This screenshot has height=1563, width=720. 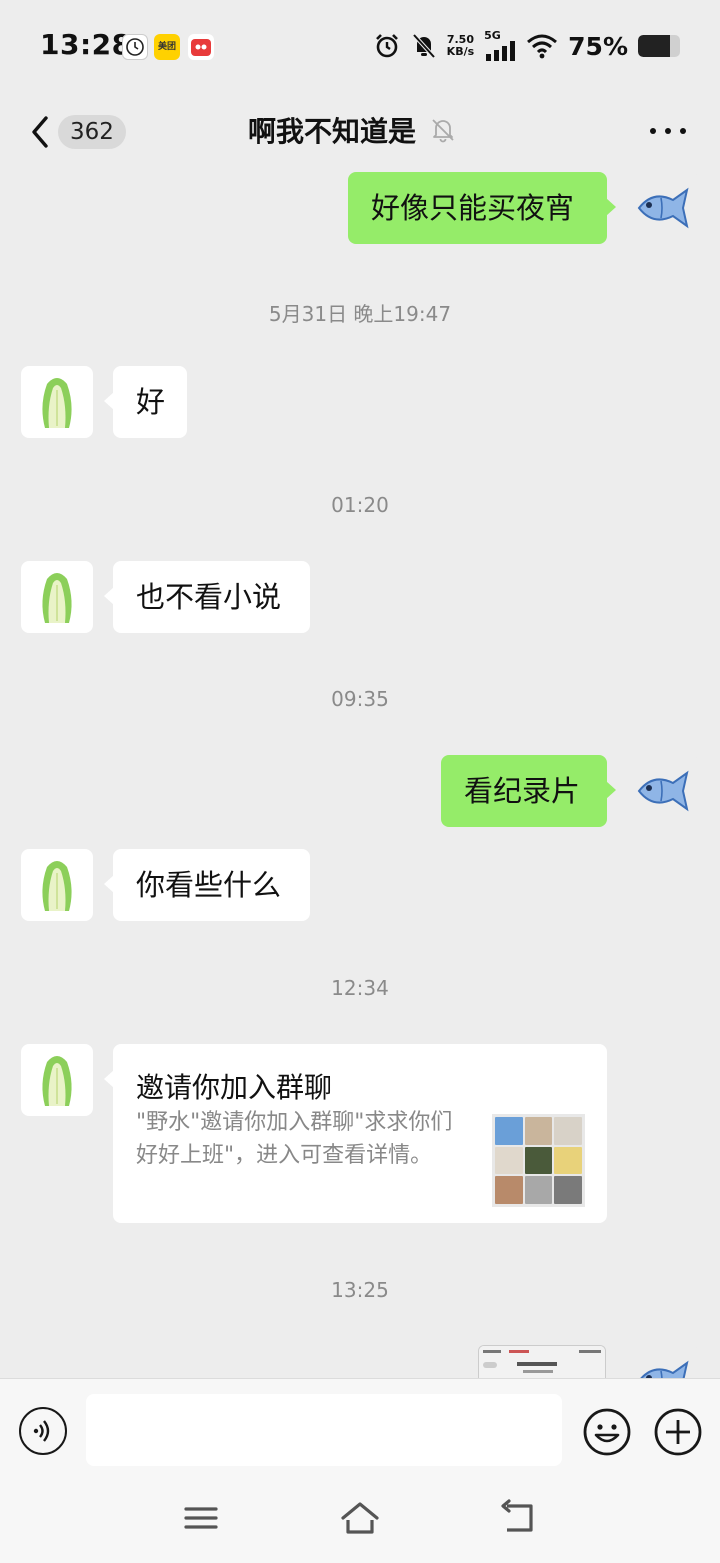 I want to click on message-timestamp: 09:35, so click(x=360, y=699).